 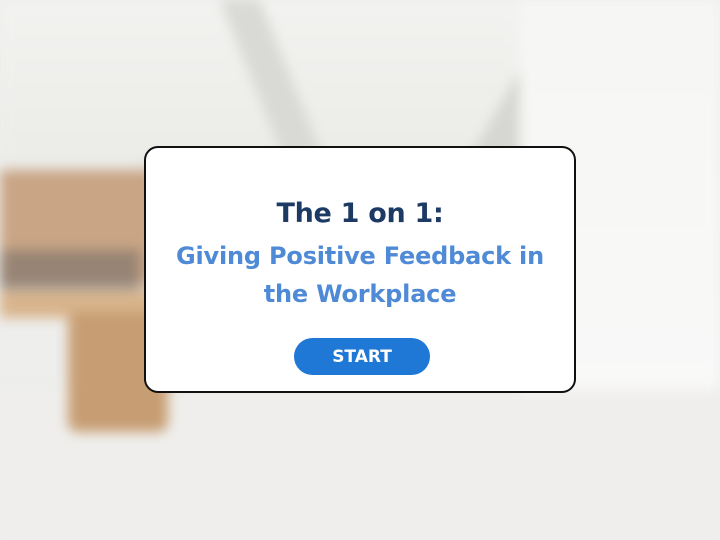 I want to click on start-button: START, so click(x=362, y=356).